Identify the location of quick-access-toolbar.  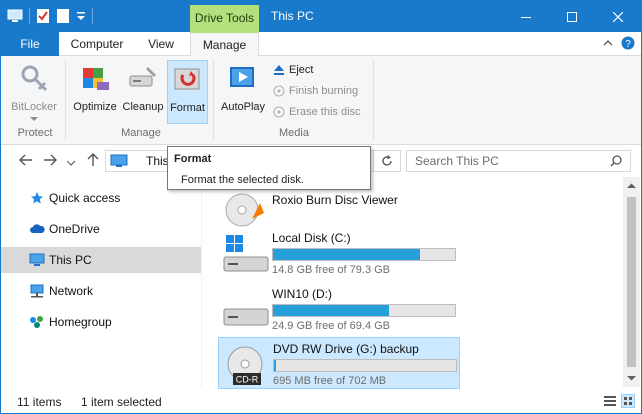
(50, 16).